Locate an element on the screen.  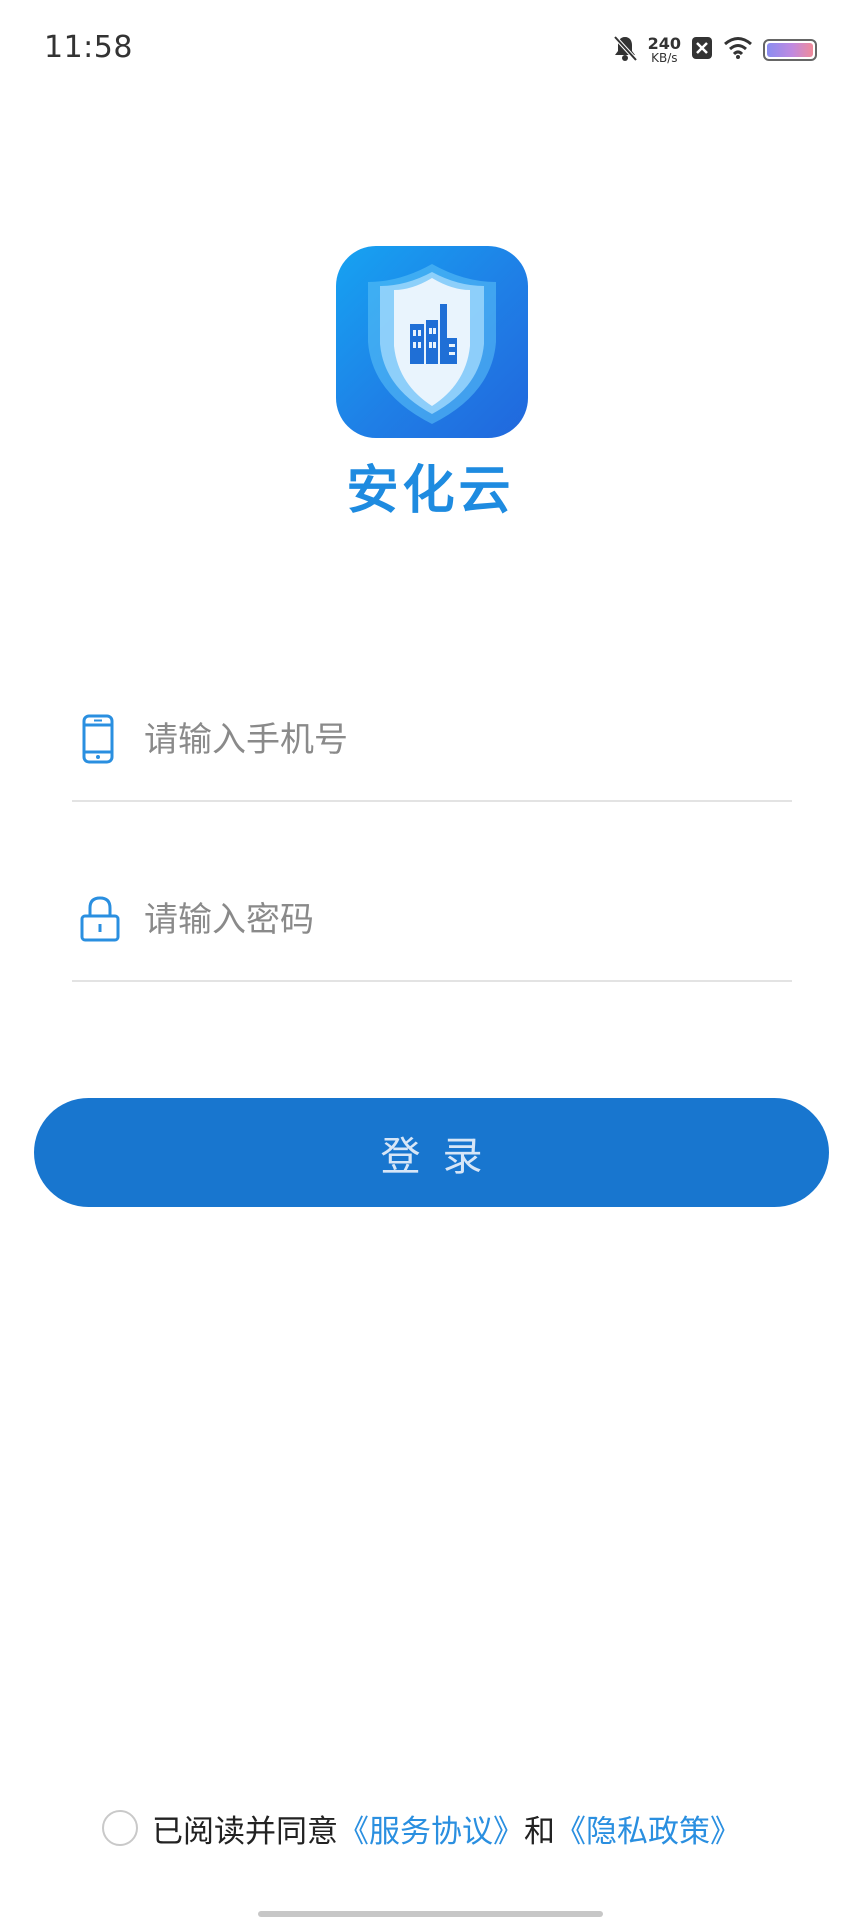
status-time: 11:58 is located at coordinates (88, 47).